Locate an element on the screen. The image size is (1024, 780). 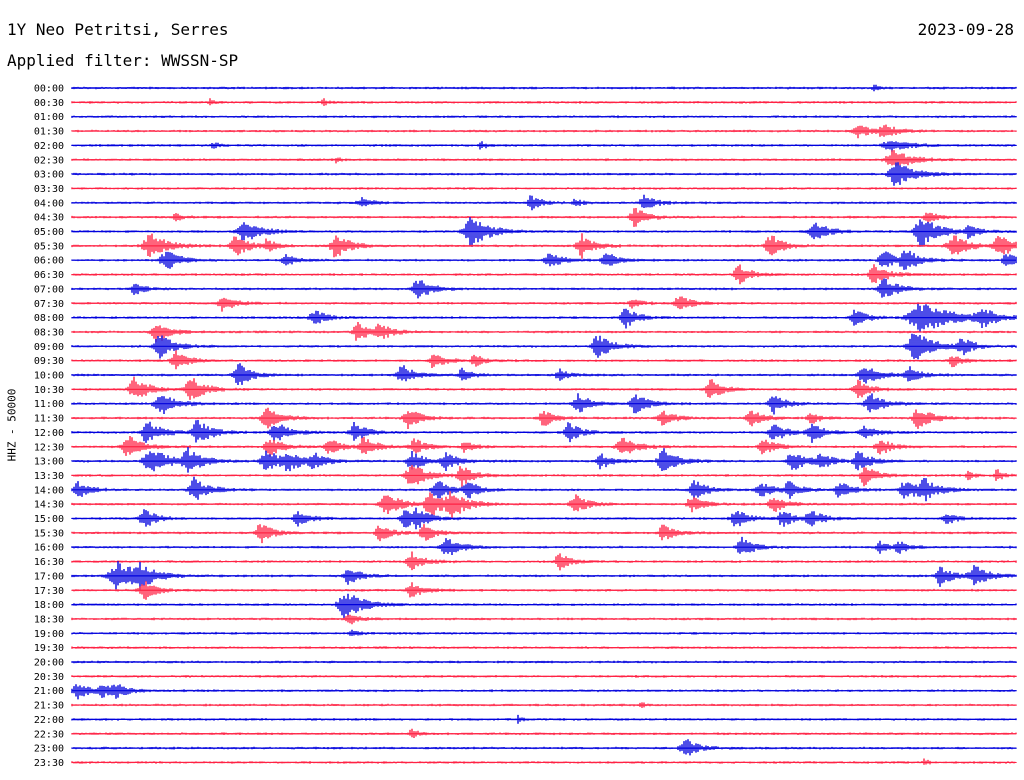
row-time-label: 23:00 is located at coordinates (49, 749).